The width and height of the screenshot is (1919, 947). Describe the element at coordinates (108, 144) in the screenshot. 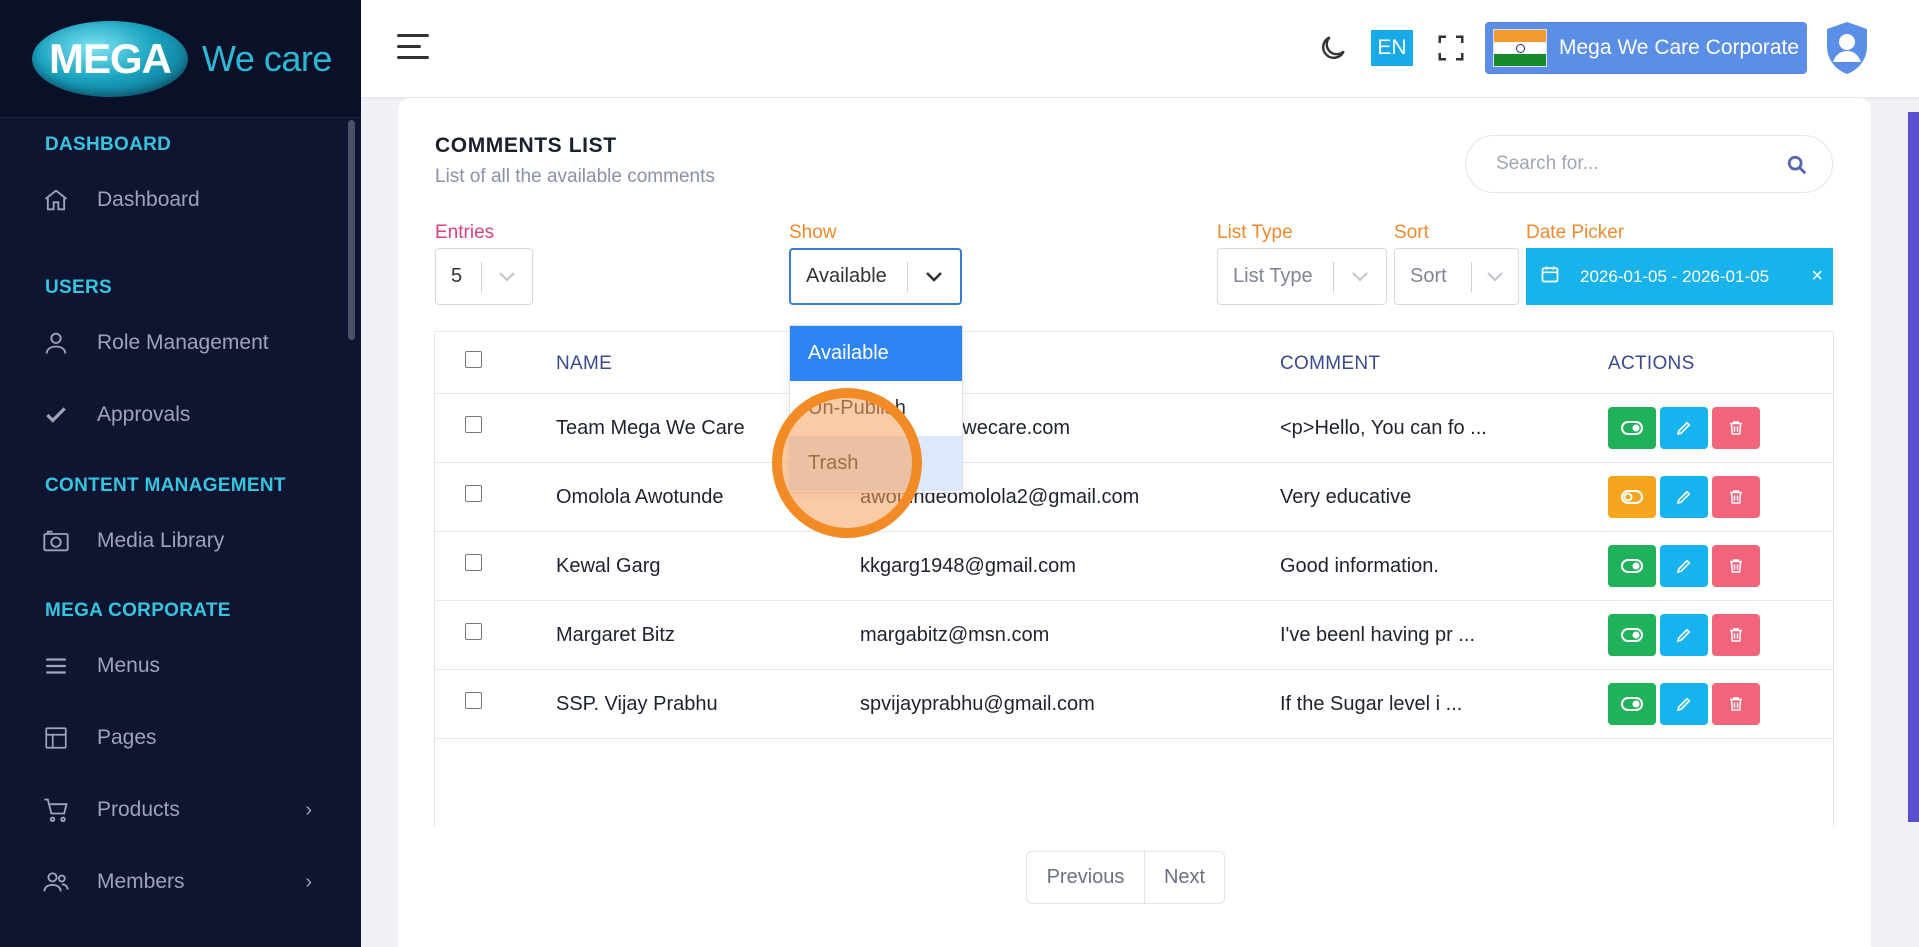

I see `section-title-dashboard: DASHBOARD` at that location.